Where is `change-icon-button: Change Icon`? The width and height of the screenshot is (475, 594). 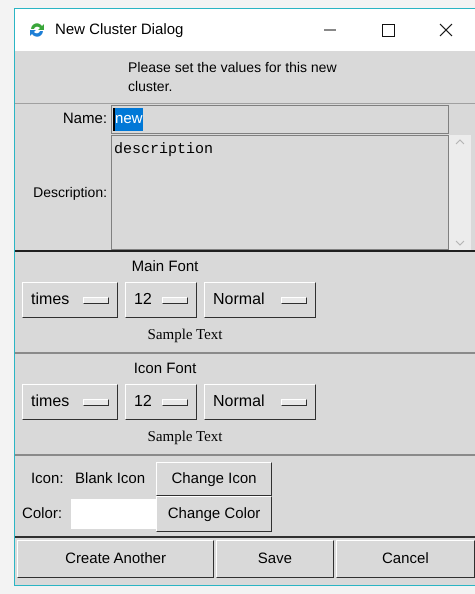
change-icon-button: Change Icon is located at coordinates (214, 479).